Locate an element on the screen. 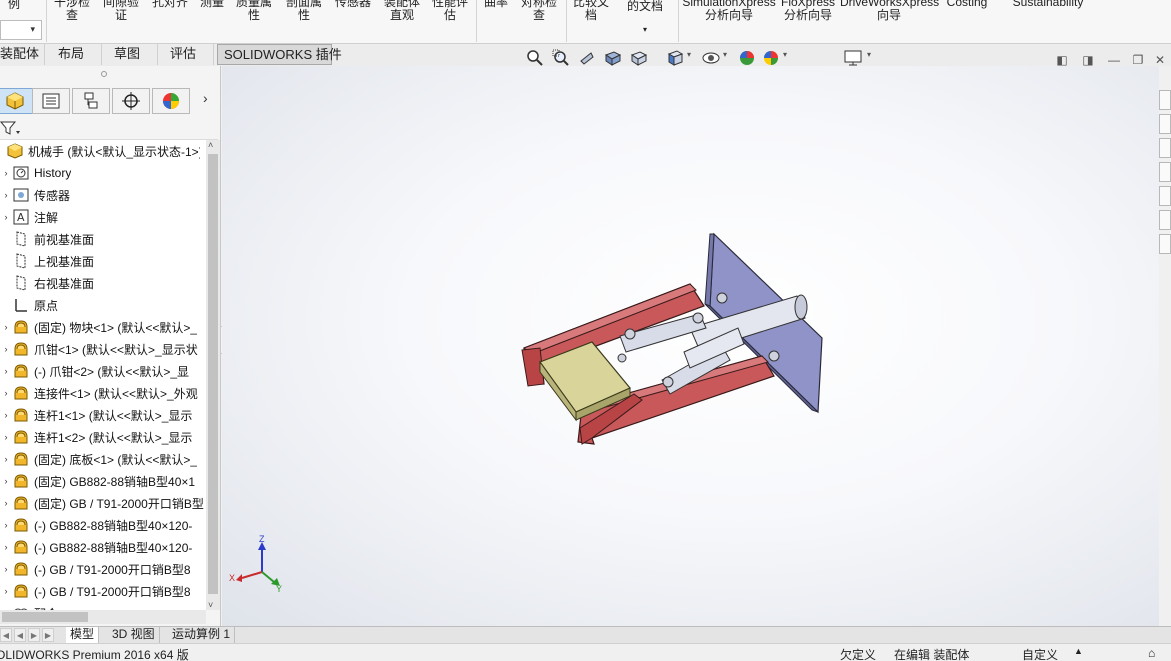 Image resolution: width=1171 pixels, height=661 pixels. tree-item: › History is located at coordinates (103, 173).